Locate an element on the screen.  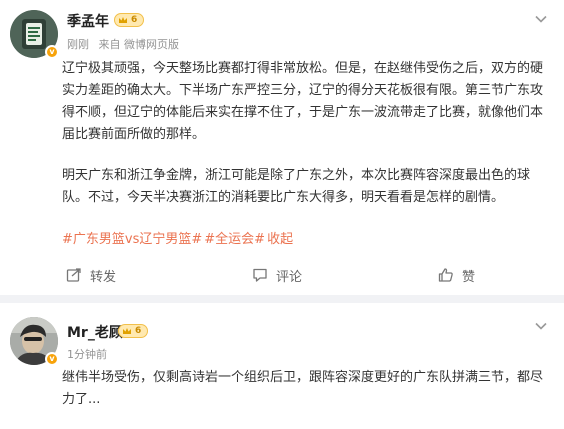
post-time: 1分钟前 is located at coordinates (87, 354).